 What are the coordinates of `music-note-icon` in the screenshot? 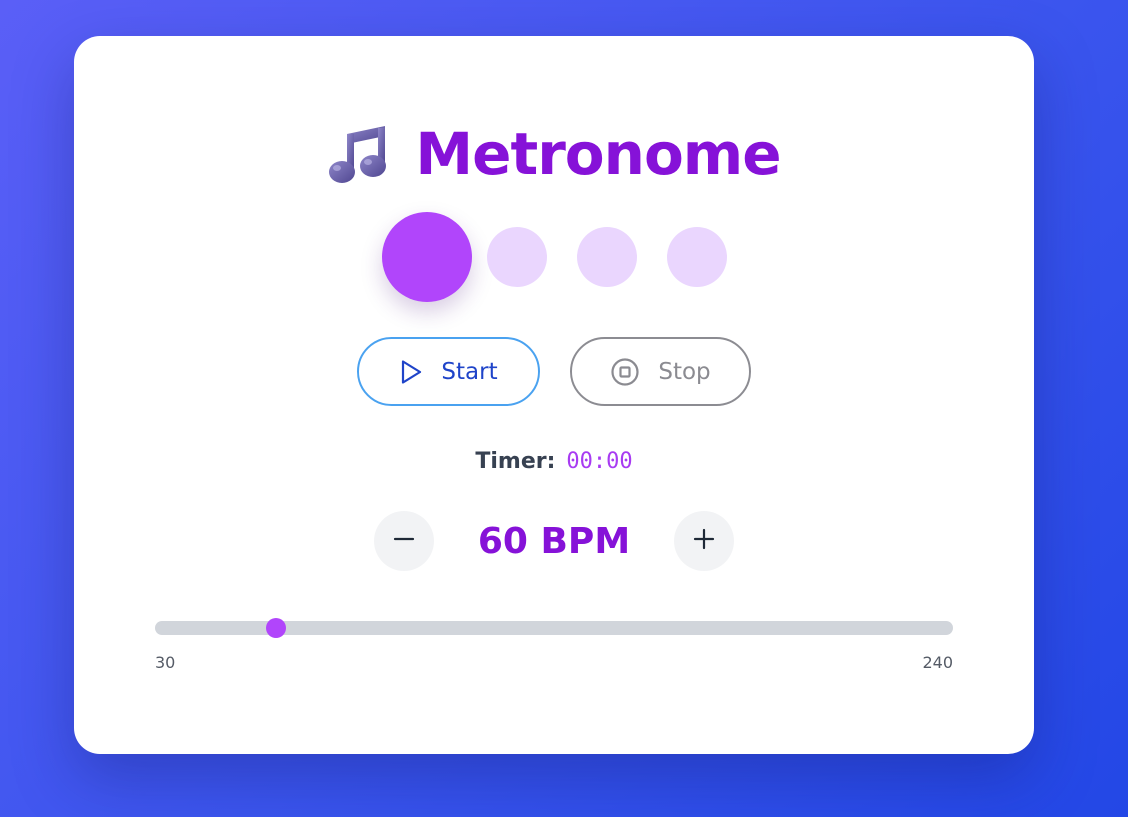 It's located at (358, 154).